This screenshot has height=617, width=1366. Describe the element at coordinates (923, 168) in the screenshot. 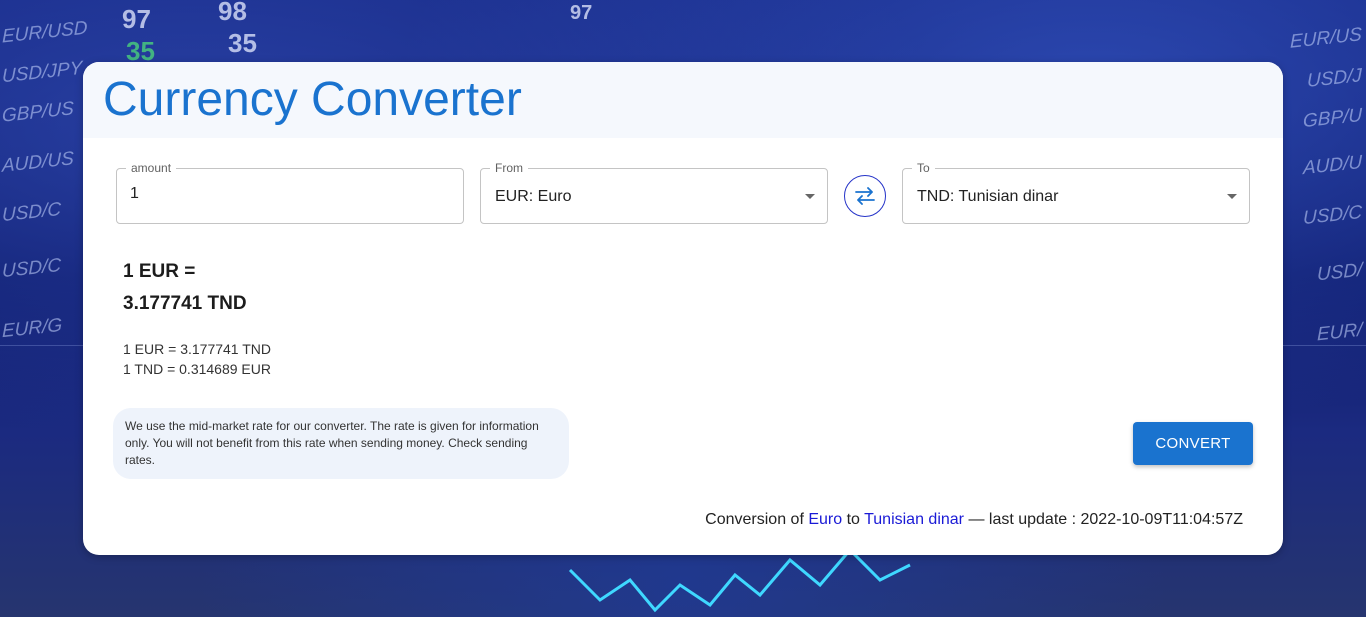

I see `to-label: To` at that location.